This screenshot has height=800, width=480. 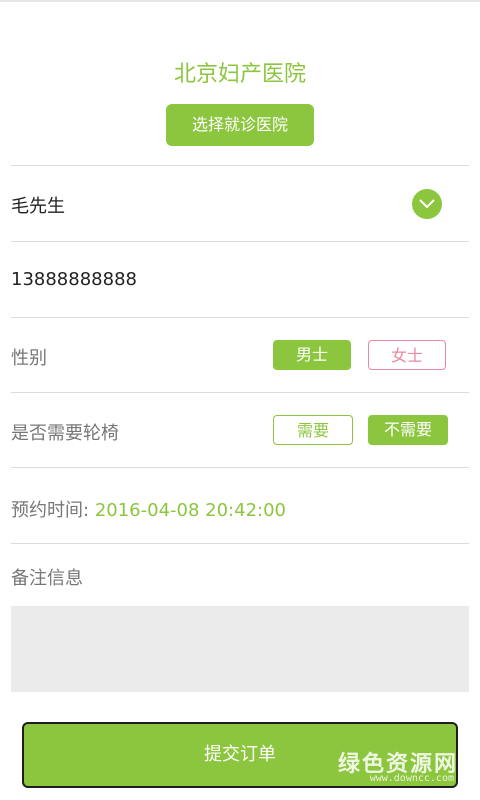 I want to click on appointment-time-field: 预约时间: 2016-04-08 20:42:00, so click(x=148, y=509).